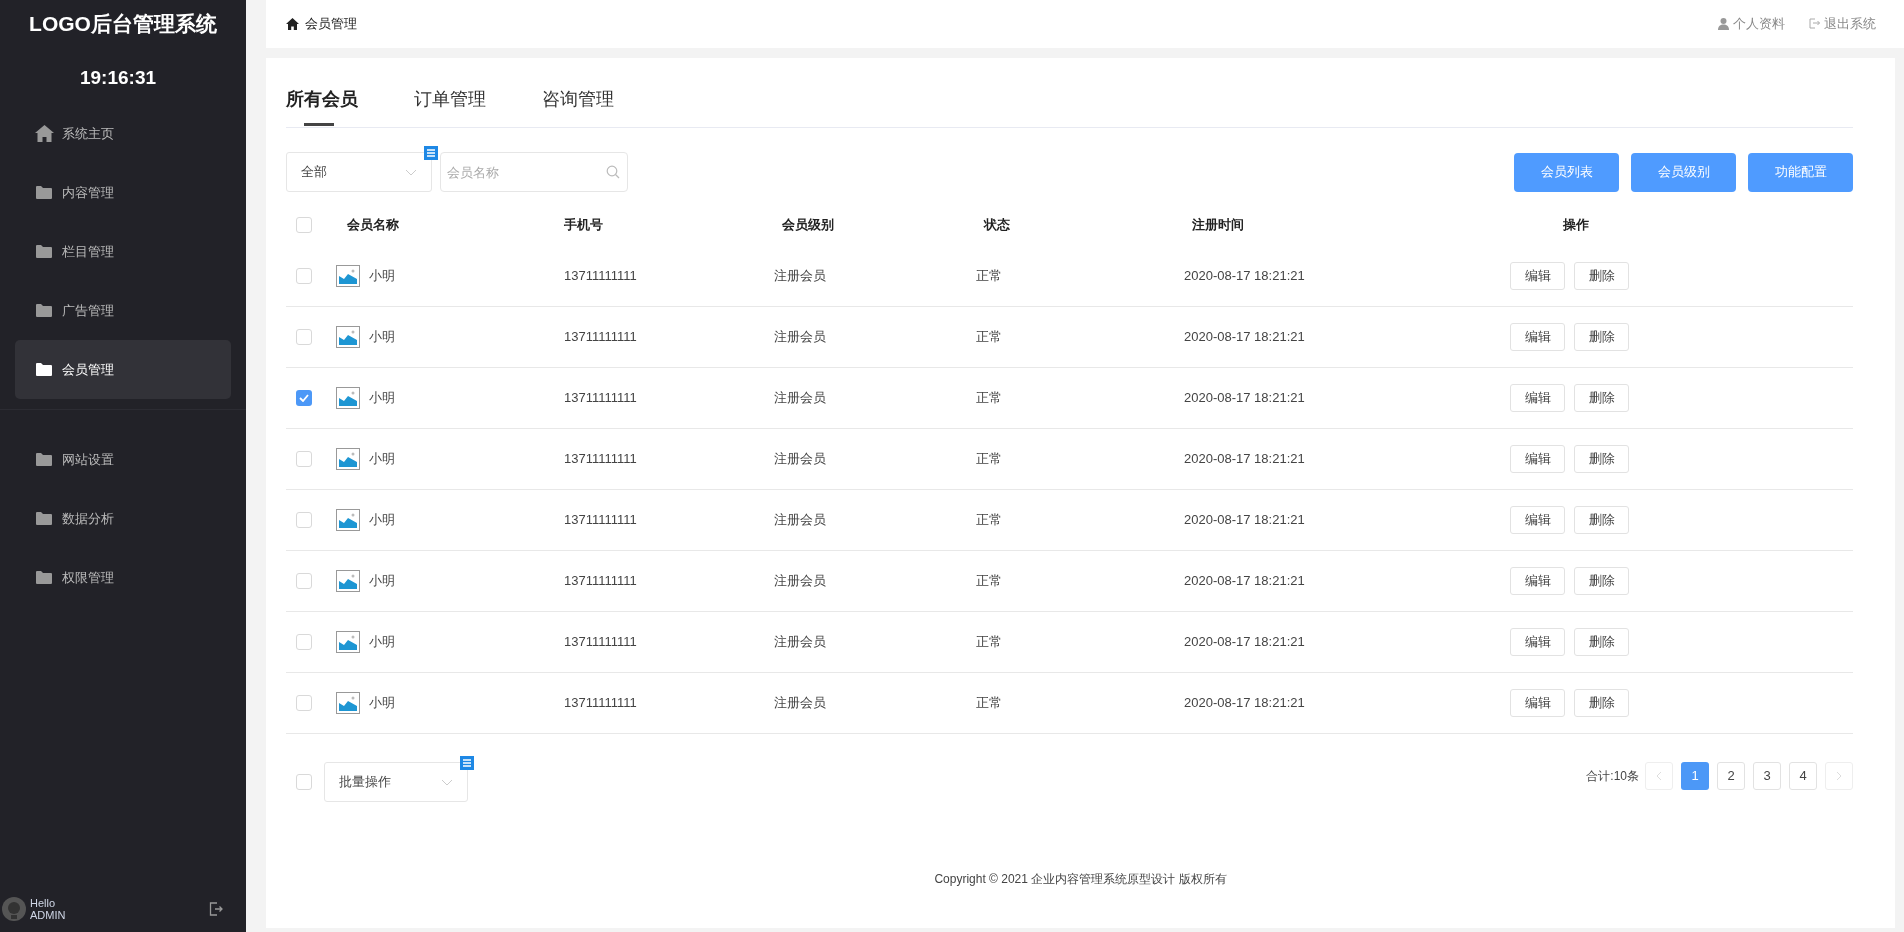 This screenshot has height=932, width=1904. I want to click on column-header: 会员名称, so click(373, 225).